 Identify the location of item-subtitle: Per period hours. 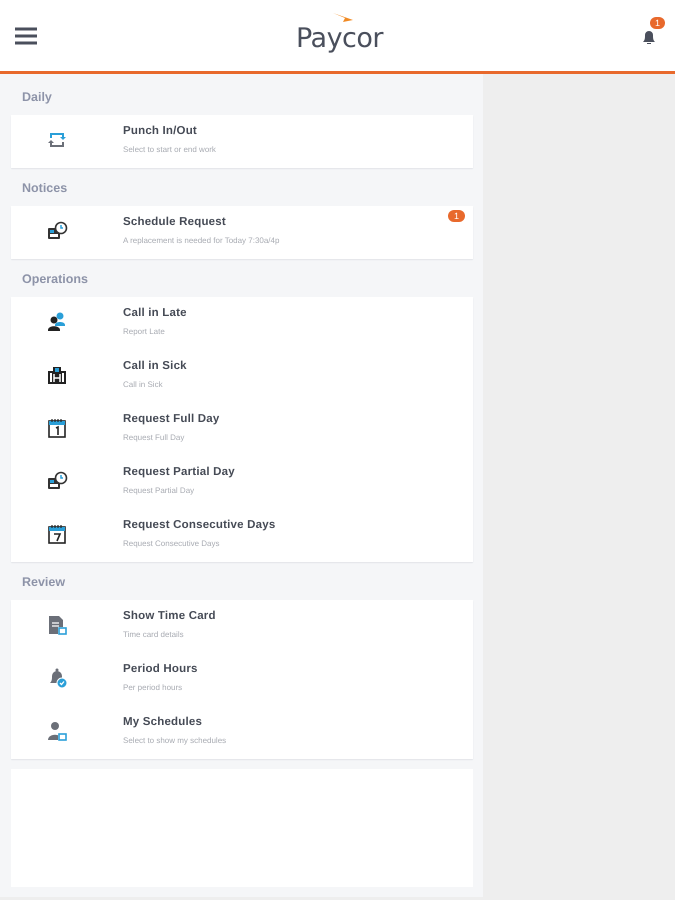
(153, 687).